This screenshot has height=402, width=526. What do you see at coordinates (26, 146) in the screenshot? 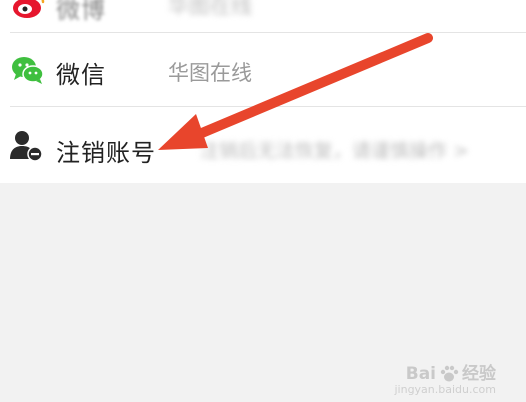
I see `user-remove-icon` at bounding box center [26, 146].